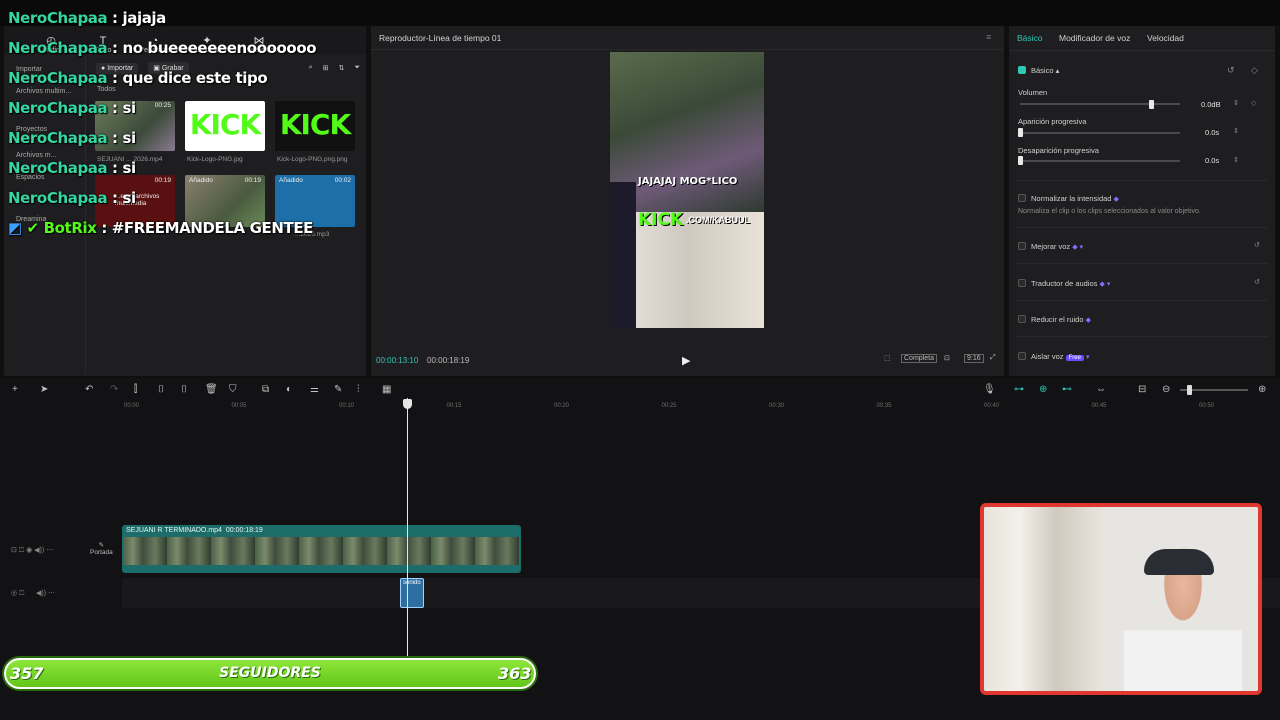  I want to click on volume-value: 0.0dB, so click(1211, 104).